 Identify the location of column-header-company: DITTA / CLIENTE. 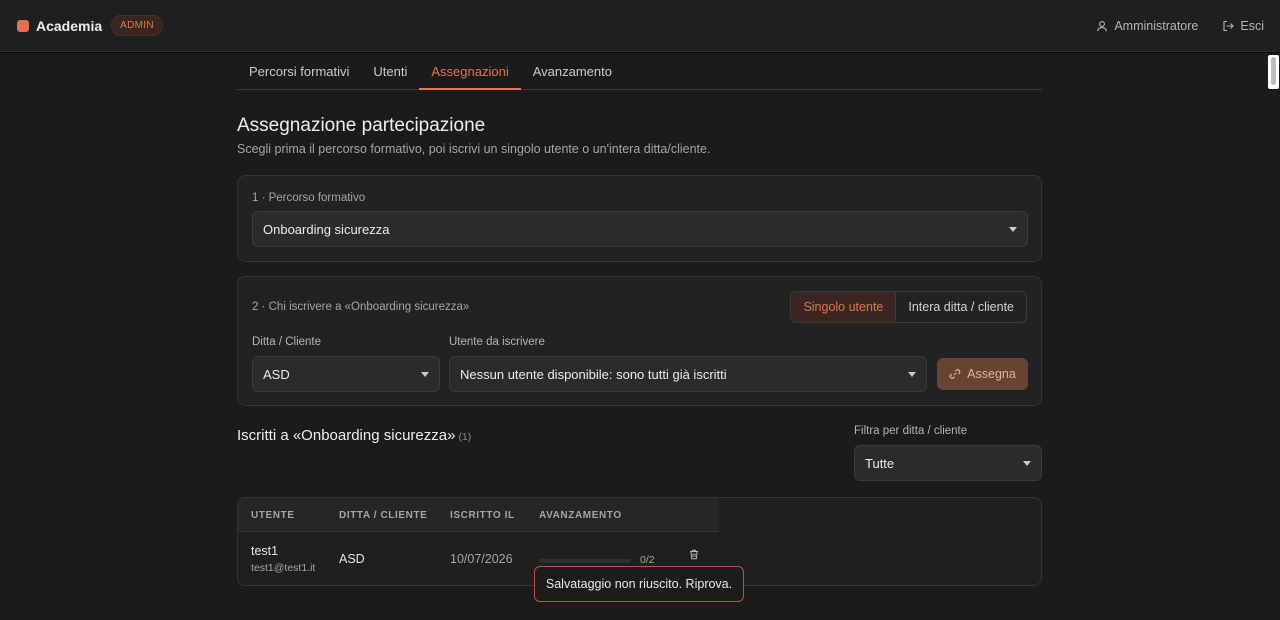
(383, 515).